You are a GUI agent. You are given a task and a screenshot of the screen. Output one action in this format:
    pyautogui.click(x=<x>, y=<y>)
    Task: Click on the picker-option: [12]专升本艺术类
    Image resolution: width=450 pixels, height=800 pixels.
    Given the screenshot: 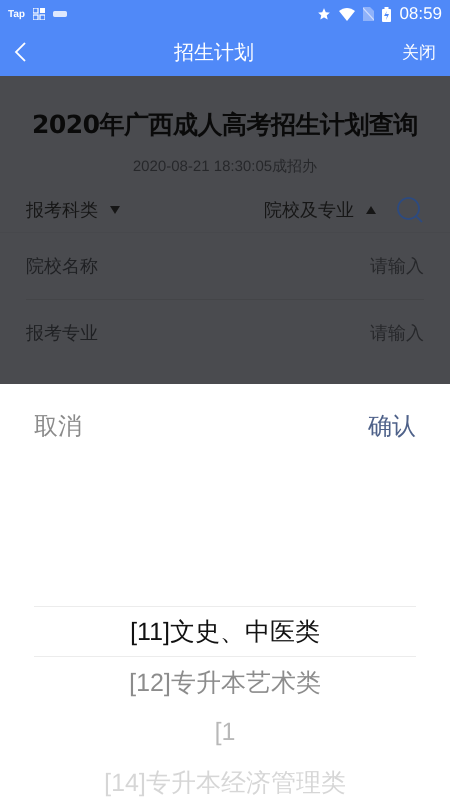 What is the action you would take?
    pyautogui.click(x=225, y=682)
    